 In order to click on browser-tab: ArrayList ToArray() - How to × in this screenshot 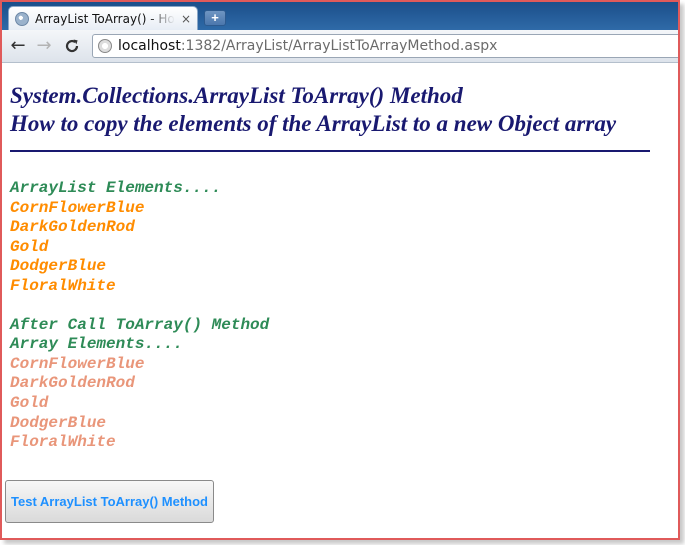, I will do `click(103, 18)`.